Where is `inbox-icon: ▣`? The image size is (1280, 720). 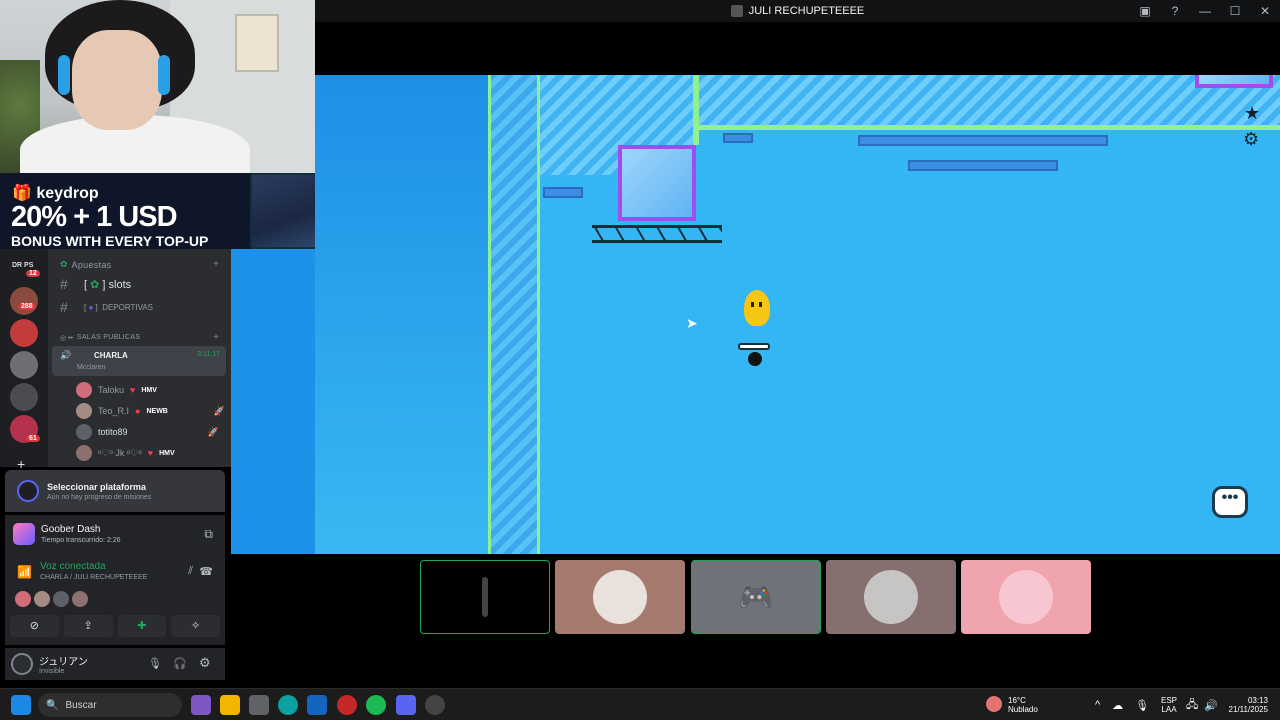
inbox-icon: ▣ is located at coordinates (1145, 11).